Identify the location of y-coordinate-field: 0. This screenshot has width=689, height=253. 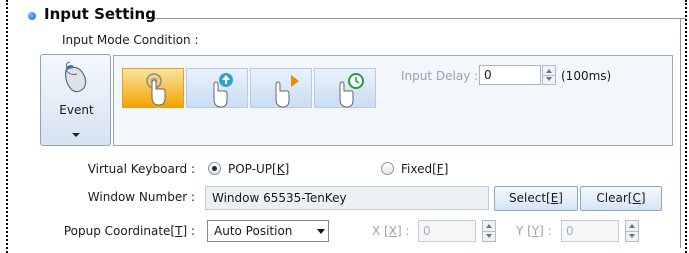
(590, 231).